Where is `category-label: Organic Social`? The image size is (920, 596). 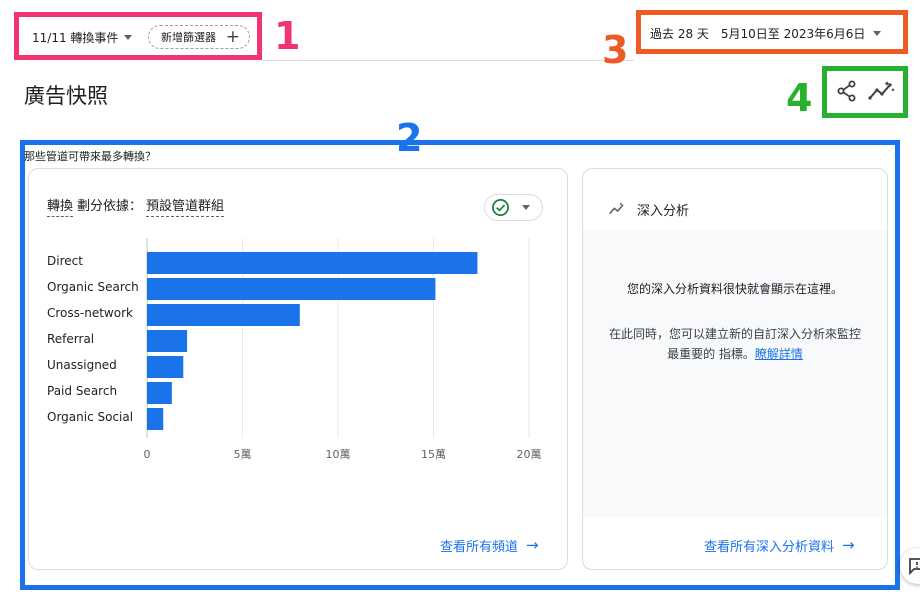
category-label: Organic Social is located at coordinates (90, 417).